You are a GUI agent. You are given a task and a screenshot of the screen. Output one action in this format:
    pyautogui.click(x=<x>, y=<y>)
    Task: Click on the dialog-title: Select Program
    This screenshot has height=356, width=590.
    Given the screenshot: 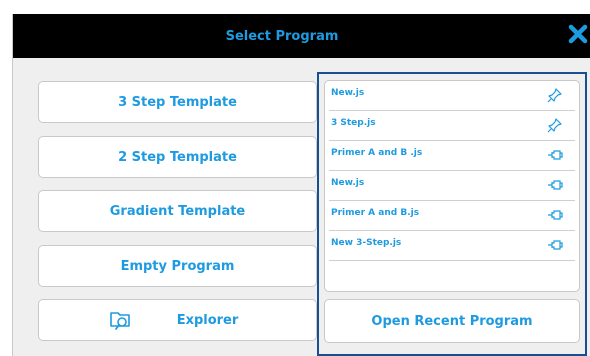 What is the action you would take?
    pyautogui.click(x=282, y=36)
    